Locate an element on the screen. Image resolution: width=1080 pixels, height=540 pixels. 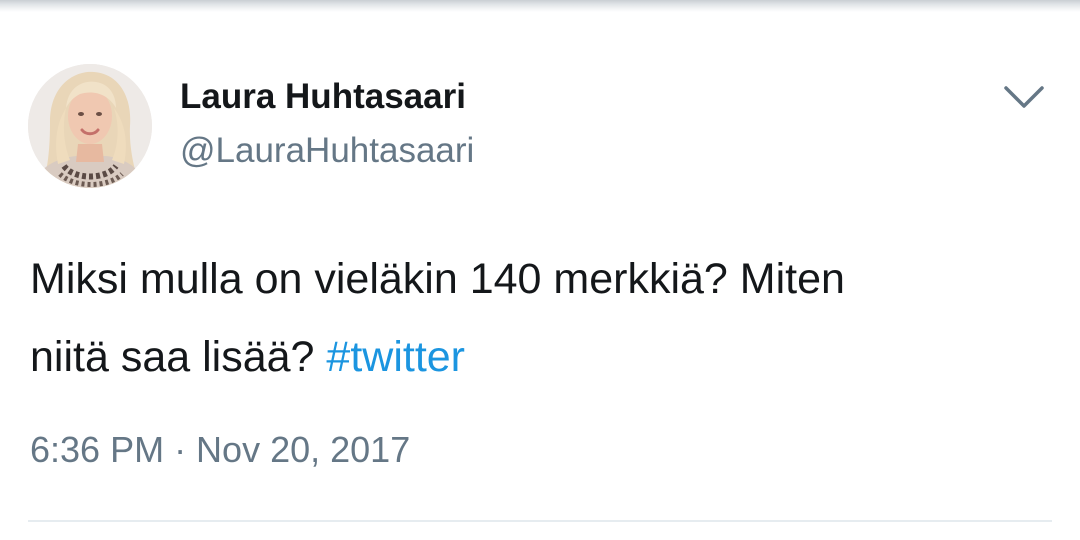
author-display-name: Laura Huhtasaari is located at coordinates (323, 97).